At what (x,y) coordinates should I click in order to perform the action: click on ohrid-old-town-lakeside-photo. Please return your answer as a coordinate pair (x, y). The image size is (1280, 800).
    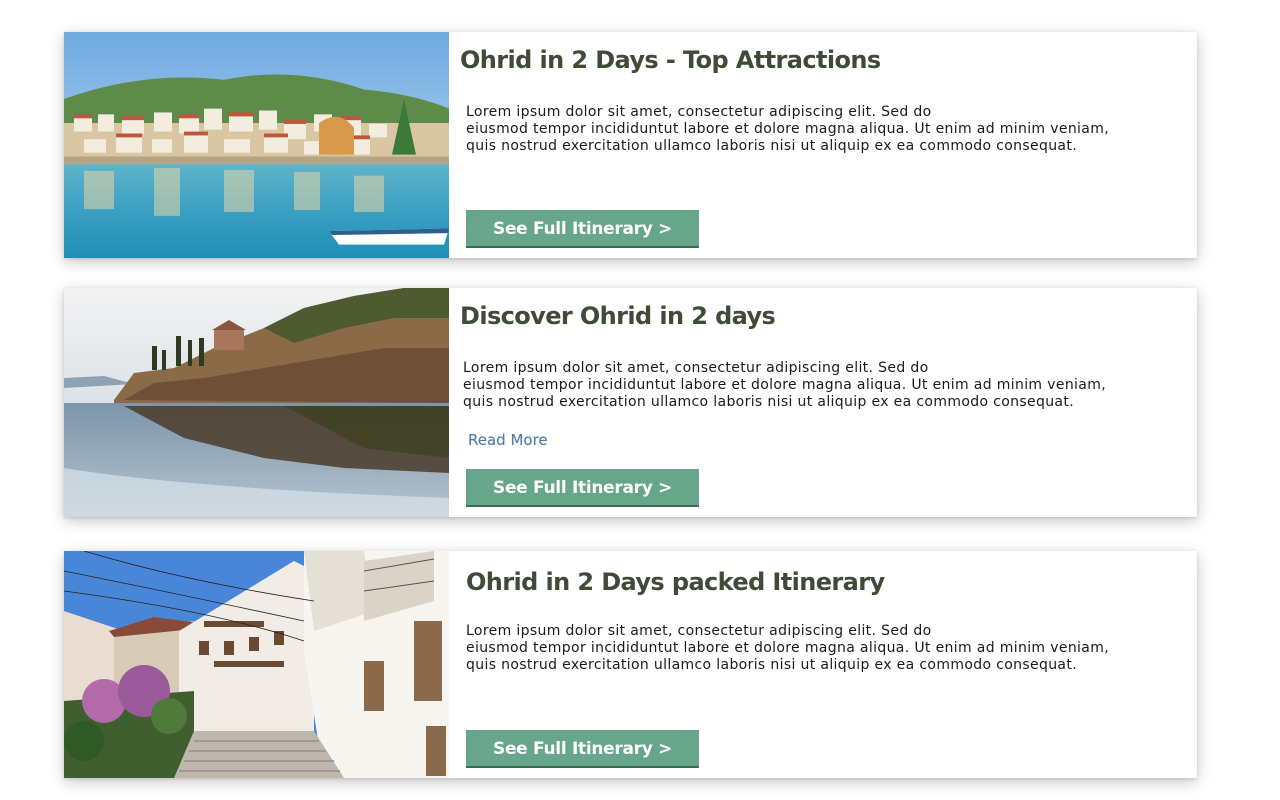
    Looking at the image, I should click on (256, 145).